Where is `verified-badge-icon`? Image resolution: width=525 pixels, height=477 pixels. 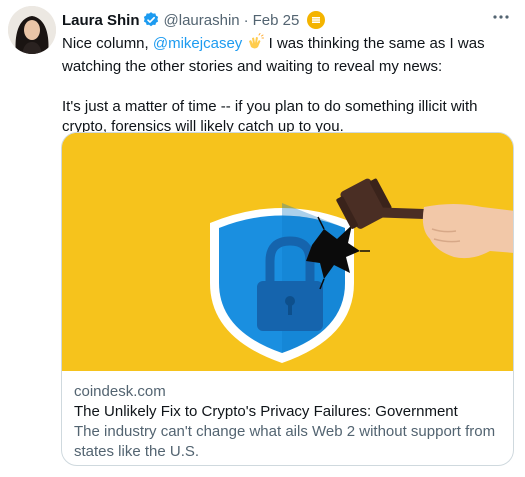
verified-badge-icon is located at coordinates (151, 20).